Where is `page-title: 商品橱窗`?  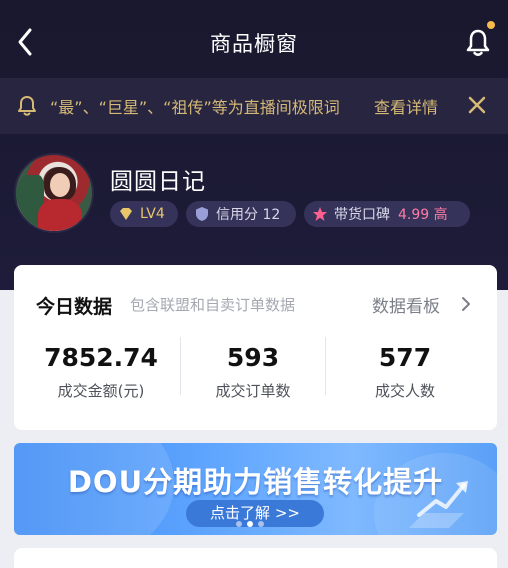 page-title: 商品橱窗 is located at coordinates (254, 44).